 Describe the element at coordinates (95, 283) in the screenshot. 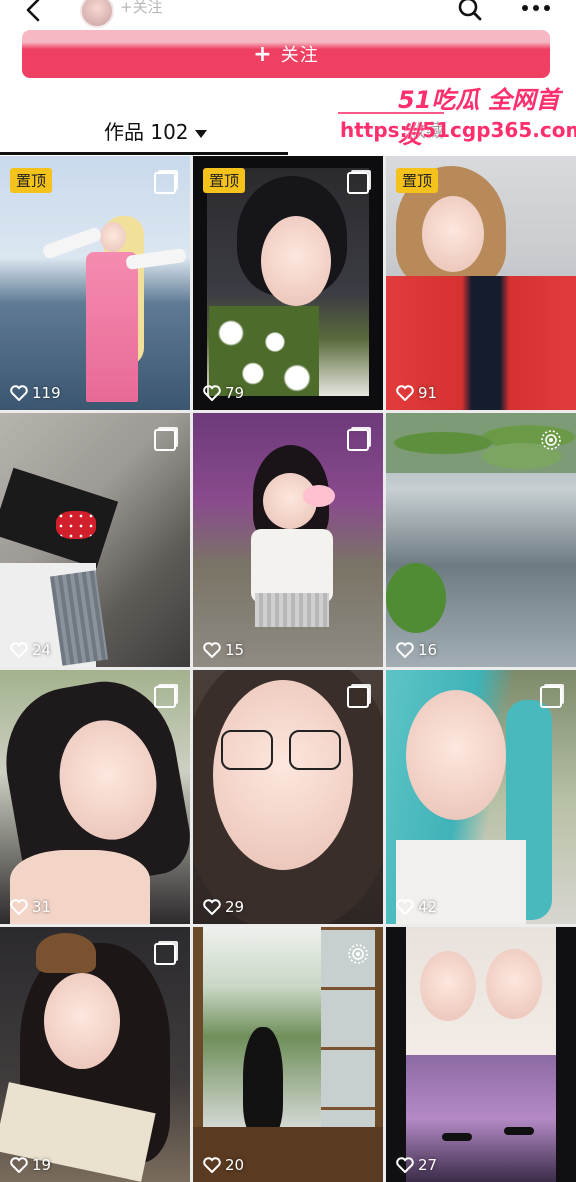

I see `video-thumbnail: 置顶 119` at that location.